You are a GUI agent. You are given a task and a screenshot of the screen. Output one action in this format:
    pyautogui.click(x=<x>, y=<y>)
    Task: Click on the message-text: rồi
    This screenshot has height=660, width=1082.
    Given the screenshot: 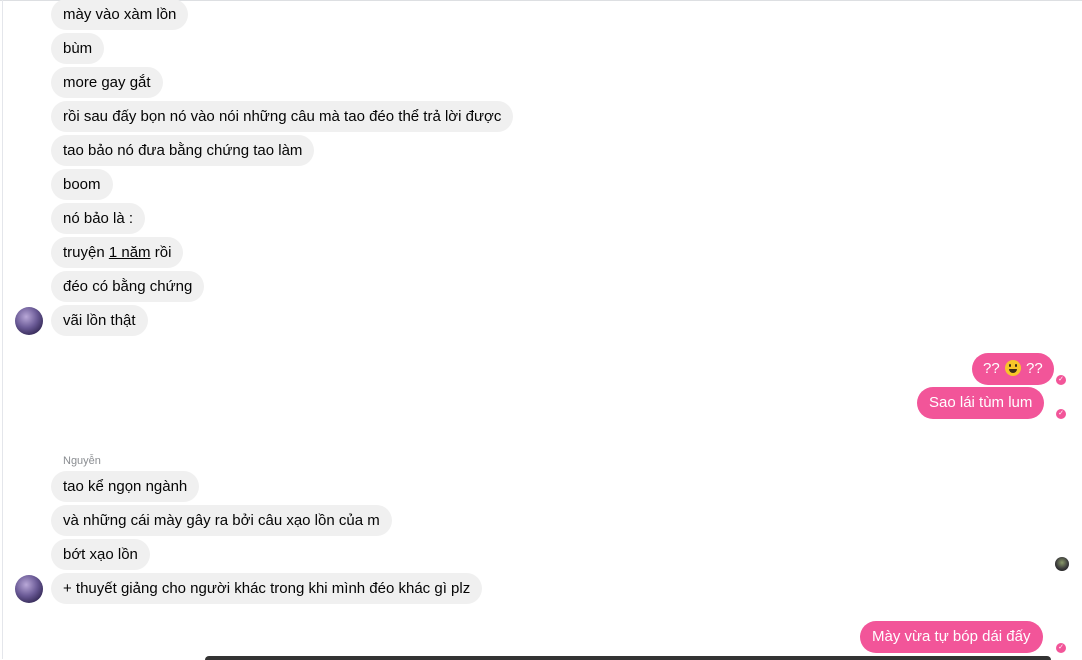 What is the action you would take?
    pyautogui.click(x=161, y=252)
    